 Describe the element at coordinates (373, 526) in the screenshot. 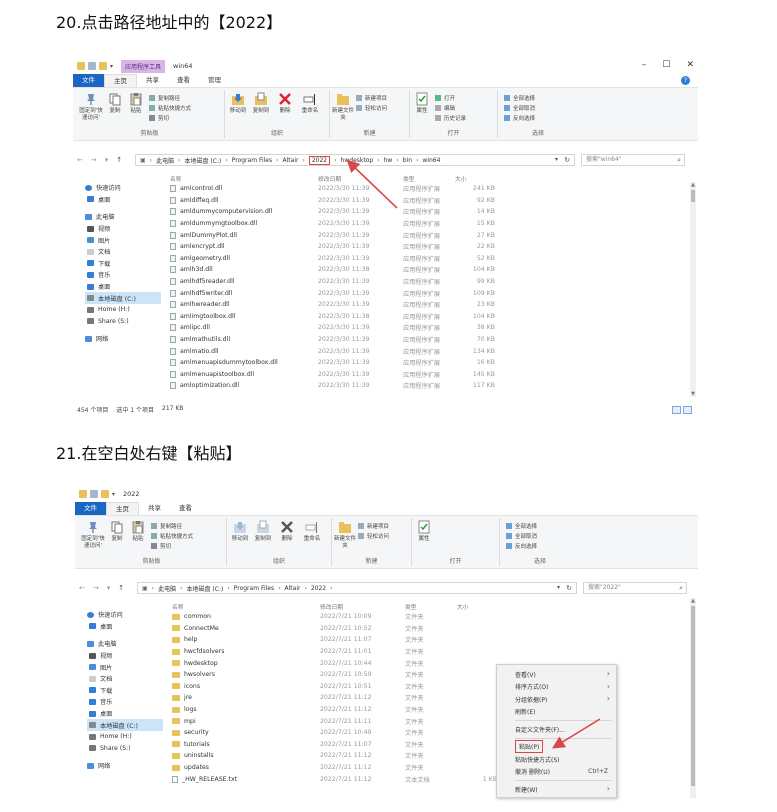

I see `new-item-button: 新建项目` at that location.